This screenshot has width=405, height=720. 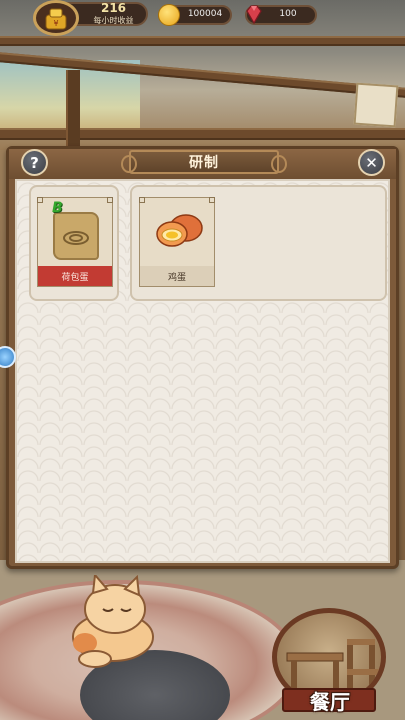 What do you see at coordinates (57, 208) in the screenshot?
I see `grade-badge: B` at bounding box center [57, 208].